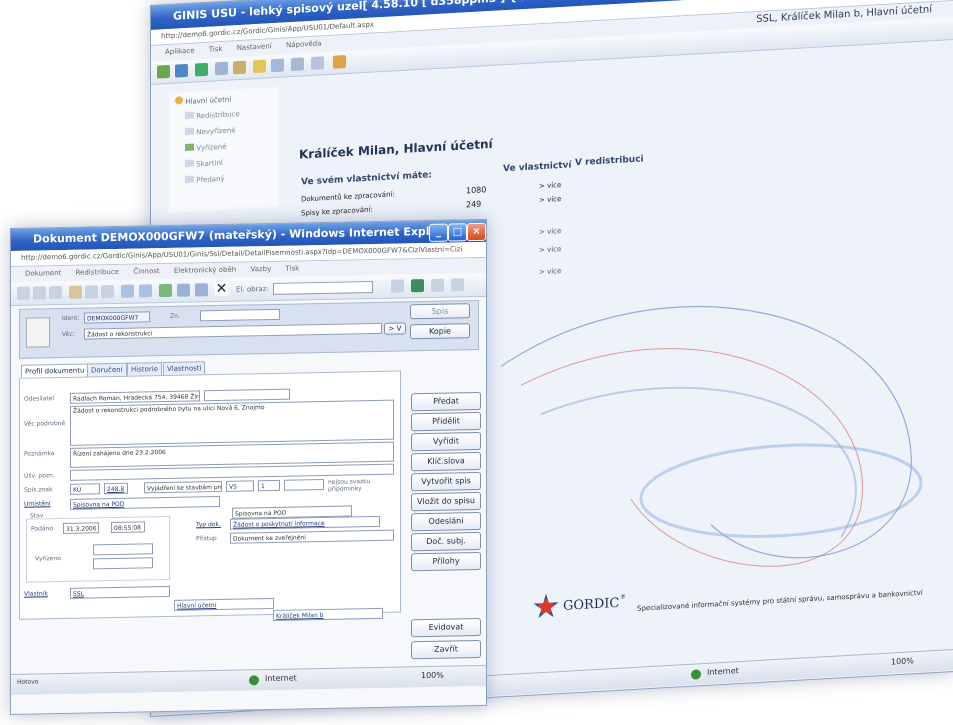  Describe the element at coordinates (240, 486) in the screenshot. I see `v5-field: V5` at that location.